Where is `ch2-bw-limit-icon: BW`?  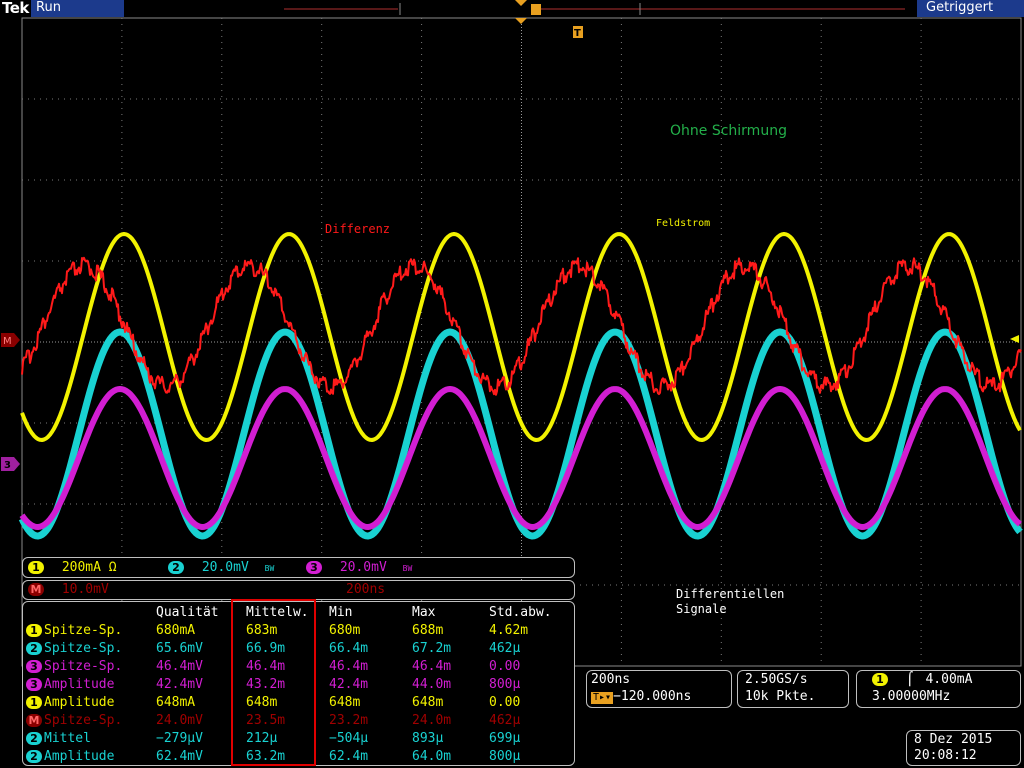
ch2-bw-limit-icon: BW is located at coordinates (269, 568).